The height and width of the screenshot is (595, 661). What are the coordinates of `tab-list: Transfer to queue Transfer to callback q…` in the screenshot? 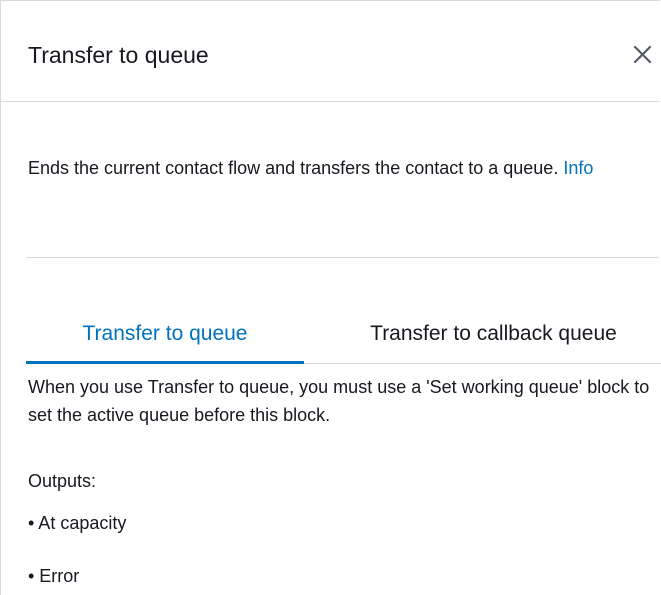 It's located at (343, 335).